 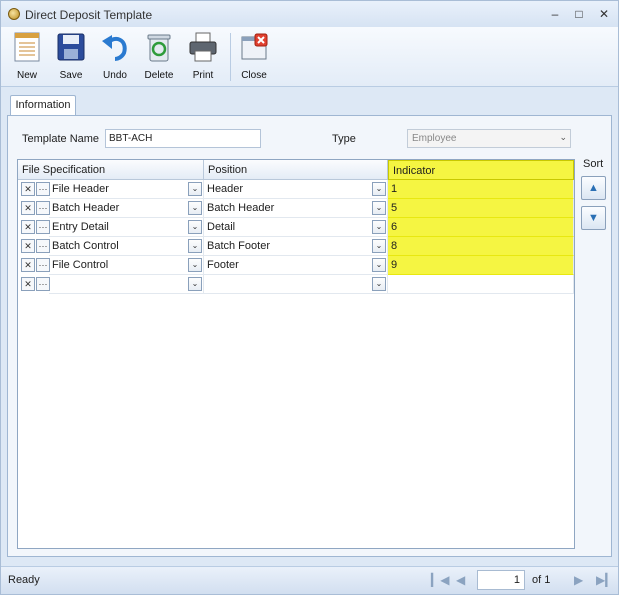 I want to click on first-page-icon: ▎◀, so click(x=440, y=580).